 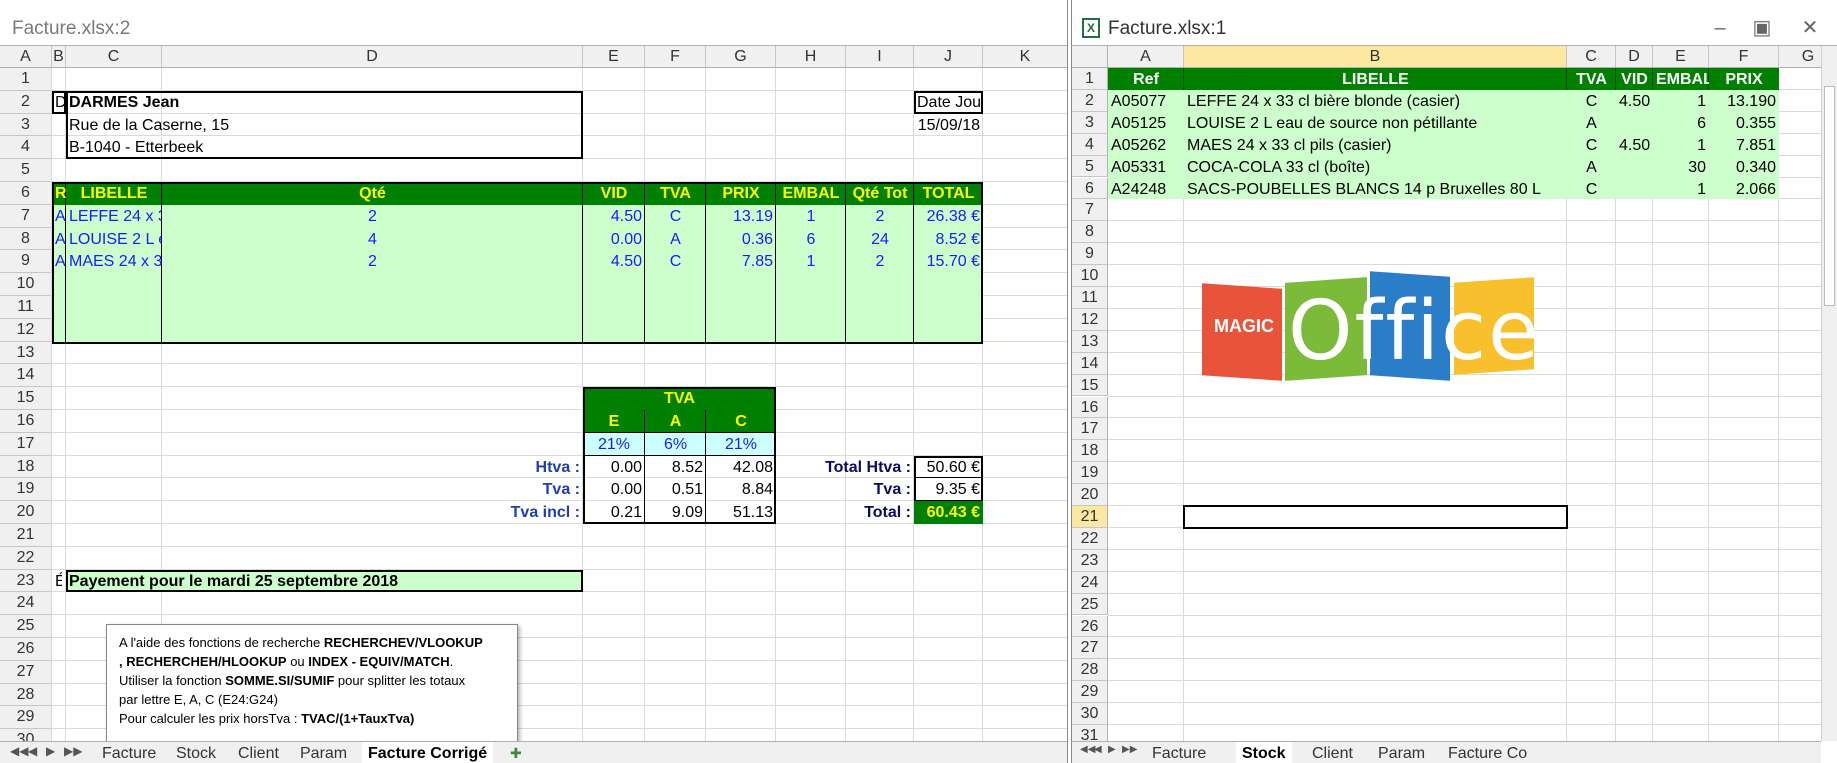 What do you see at coordinates (741, 261) in the screenshot?
I see `invoice-cell: 7.85` at bounding box center [741, 261].